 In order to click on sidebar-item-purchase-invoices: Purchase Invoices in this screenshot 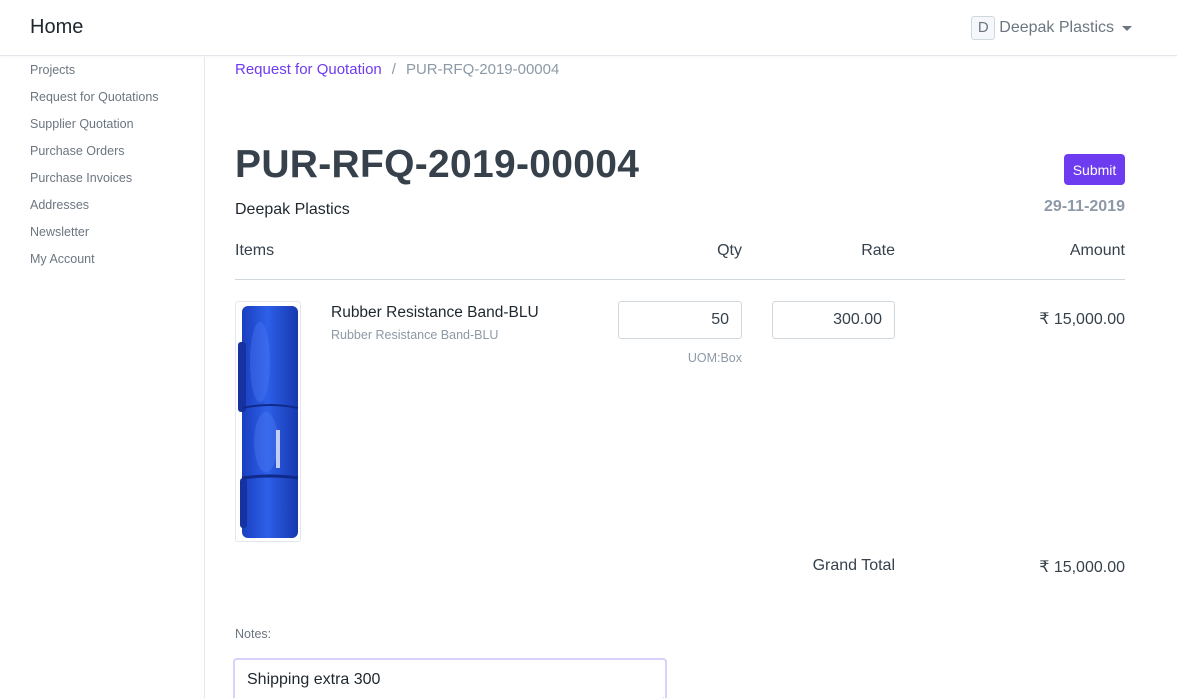, I will do `click(102, 184)`.